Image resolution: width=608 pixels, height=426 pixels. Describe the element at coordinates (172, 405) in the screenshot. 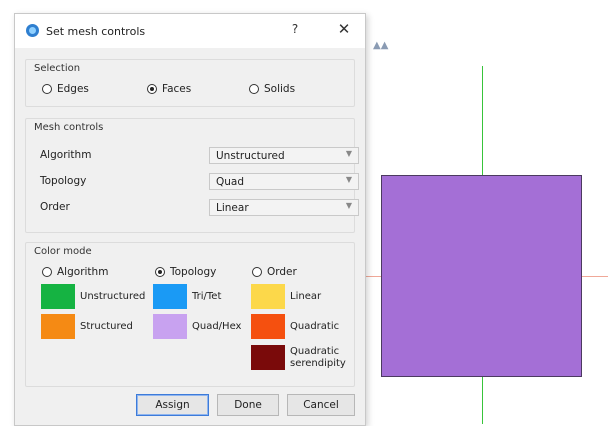

I see `assign-button: Assign` at that location.